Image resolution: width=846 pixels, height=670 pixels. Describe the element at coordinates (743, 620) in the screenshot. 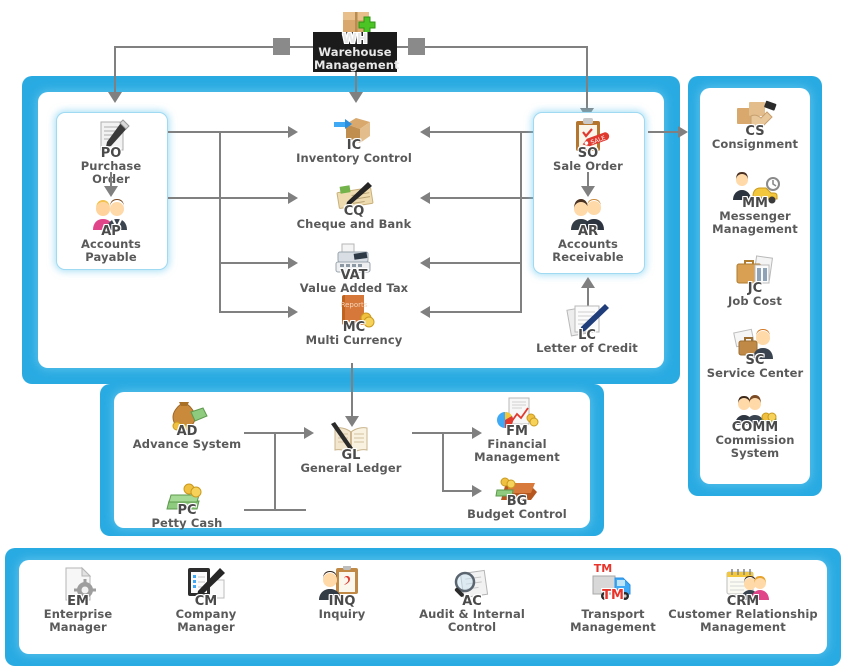

I see `node-label-crm: Customer Relationship Management` at that location.